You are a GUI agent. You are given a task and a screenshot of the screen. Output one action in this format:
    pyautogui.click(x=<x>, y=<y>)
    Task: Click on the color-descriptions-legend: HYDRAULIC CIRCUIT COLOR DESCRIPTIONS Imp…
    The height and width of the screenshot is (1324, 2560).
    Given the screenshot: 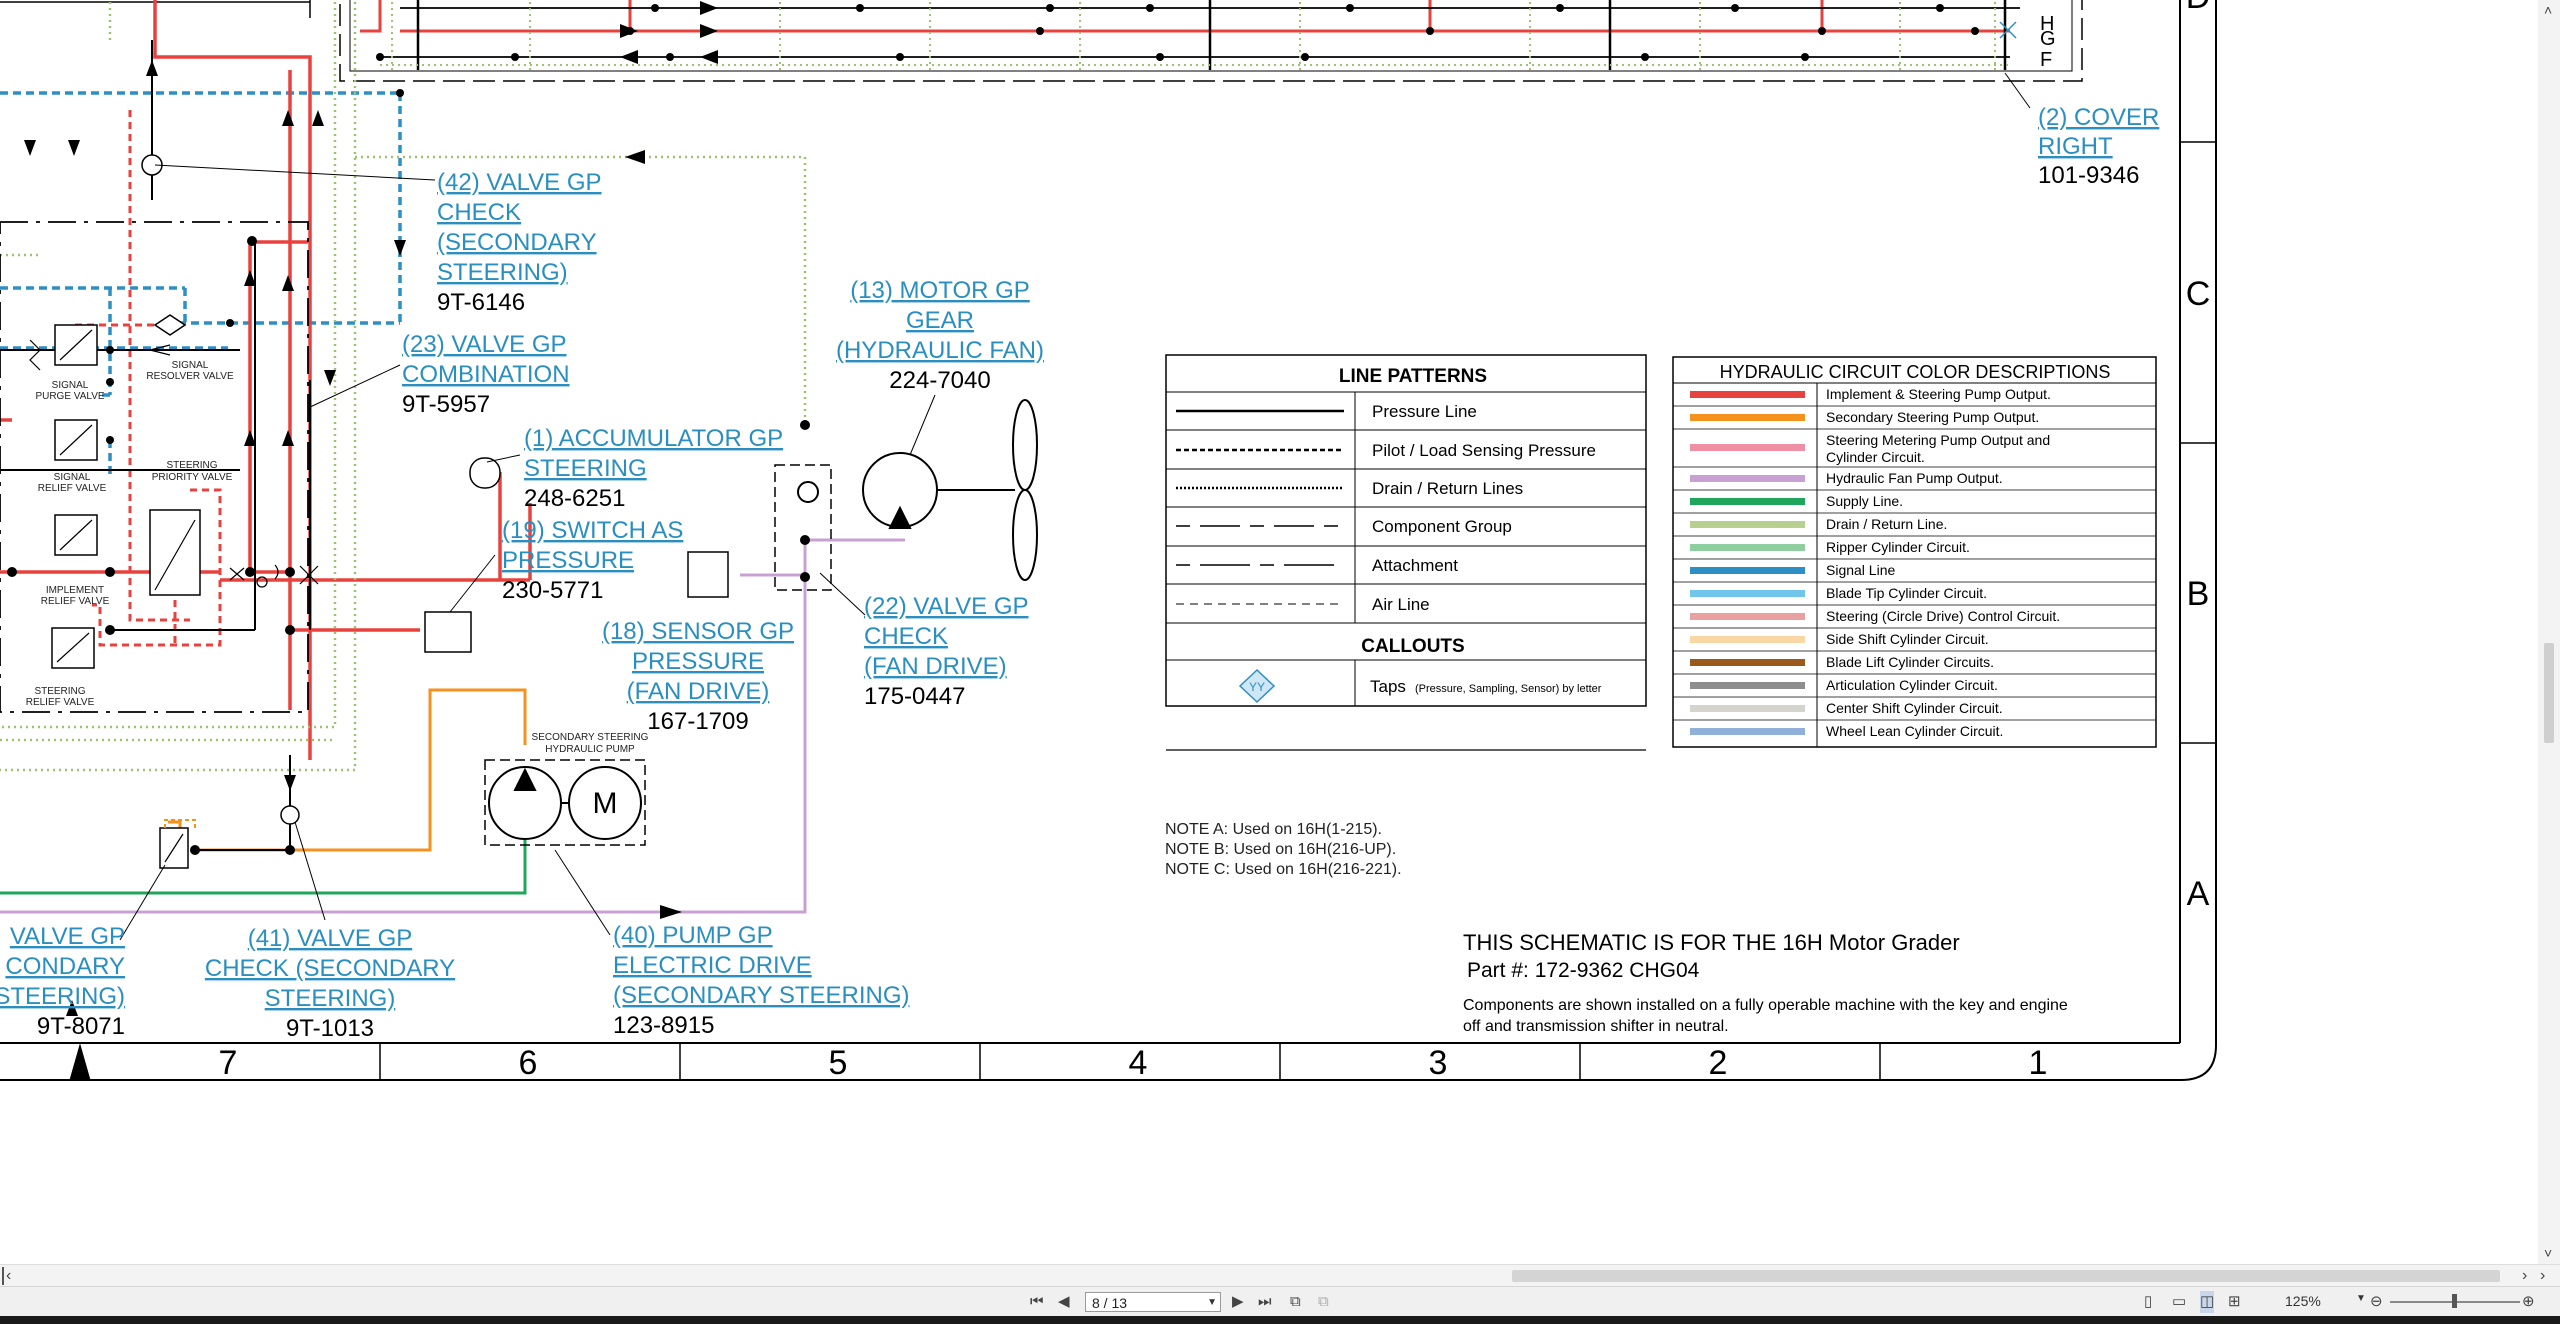 What is the action you would take?
    pyautogui.click(x=1914, y=552)
    